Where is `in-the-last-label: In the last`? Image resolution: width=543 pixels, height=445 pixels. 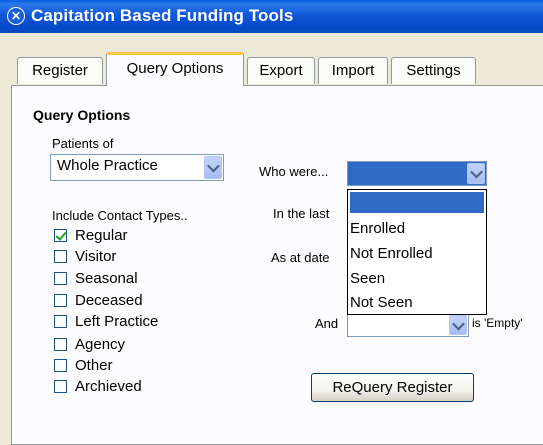 in-the-last-label: In the last is located at coordinates (301, 213).